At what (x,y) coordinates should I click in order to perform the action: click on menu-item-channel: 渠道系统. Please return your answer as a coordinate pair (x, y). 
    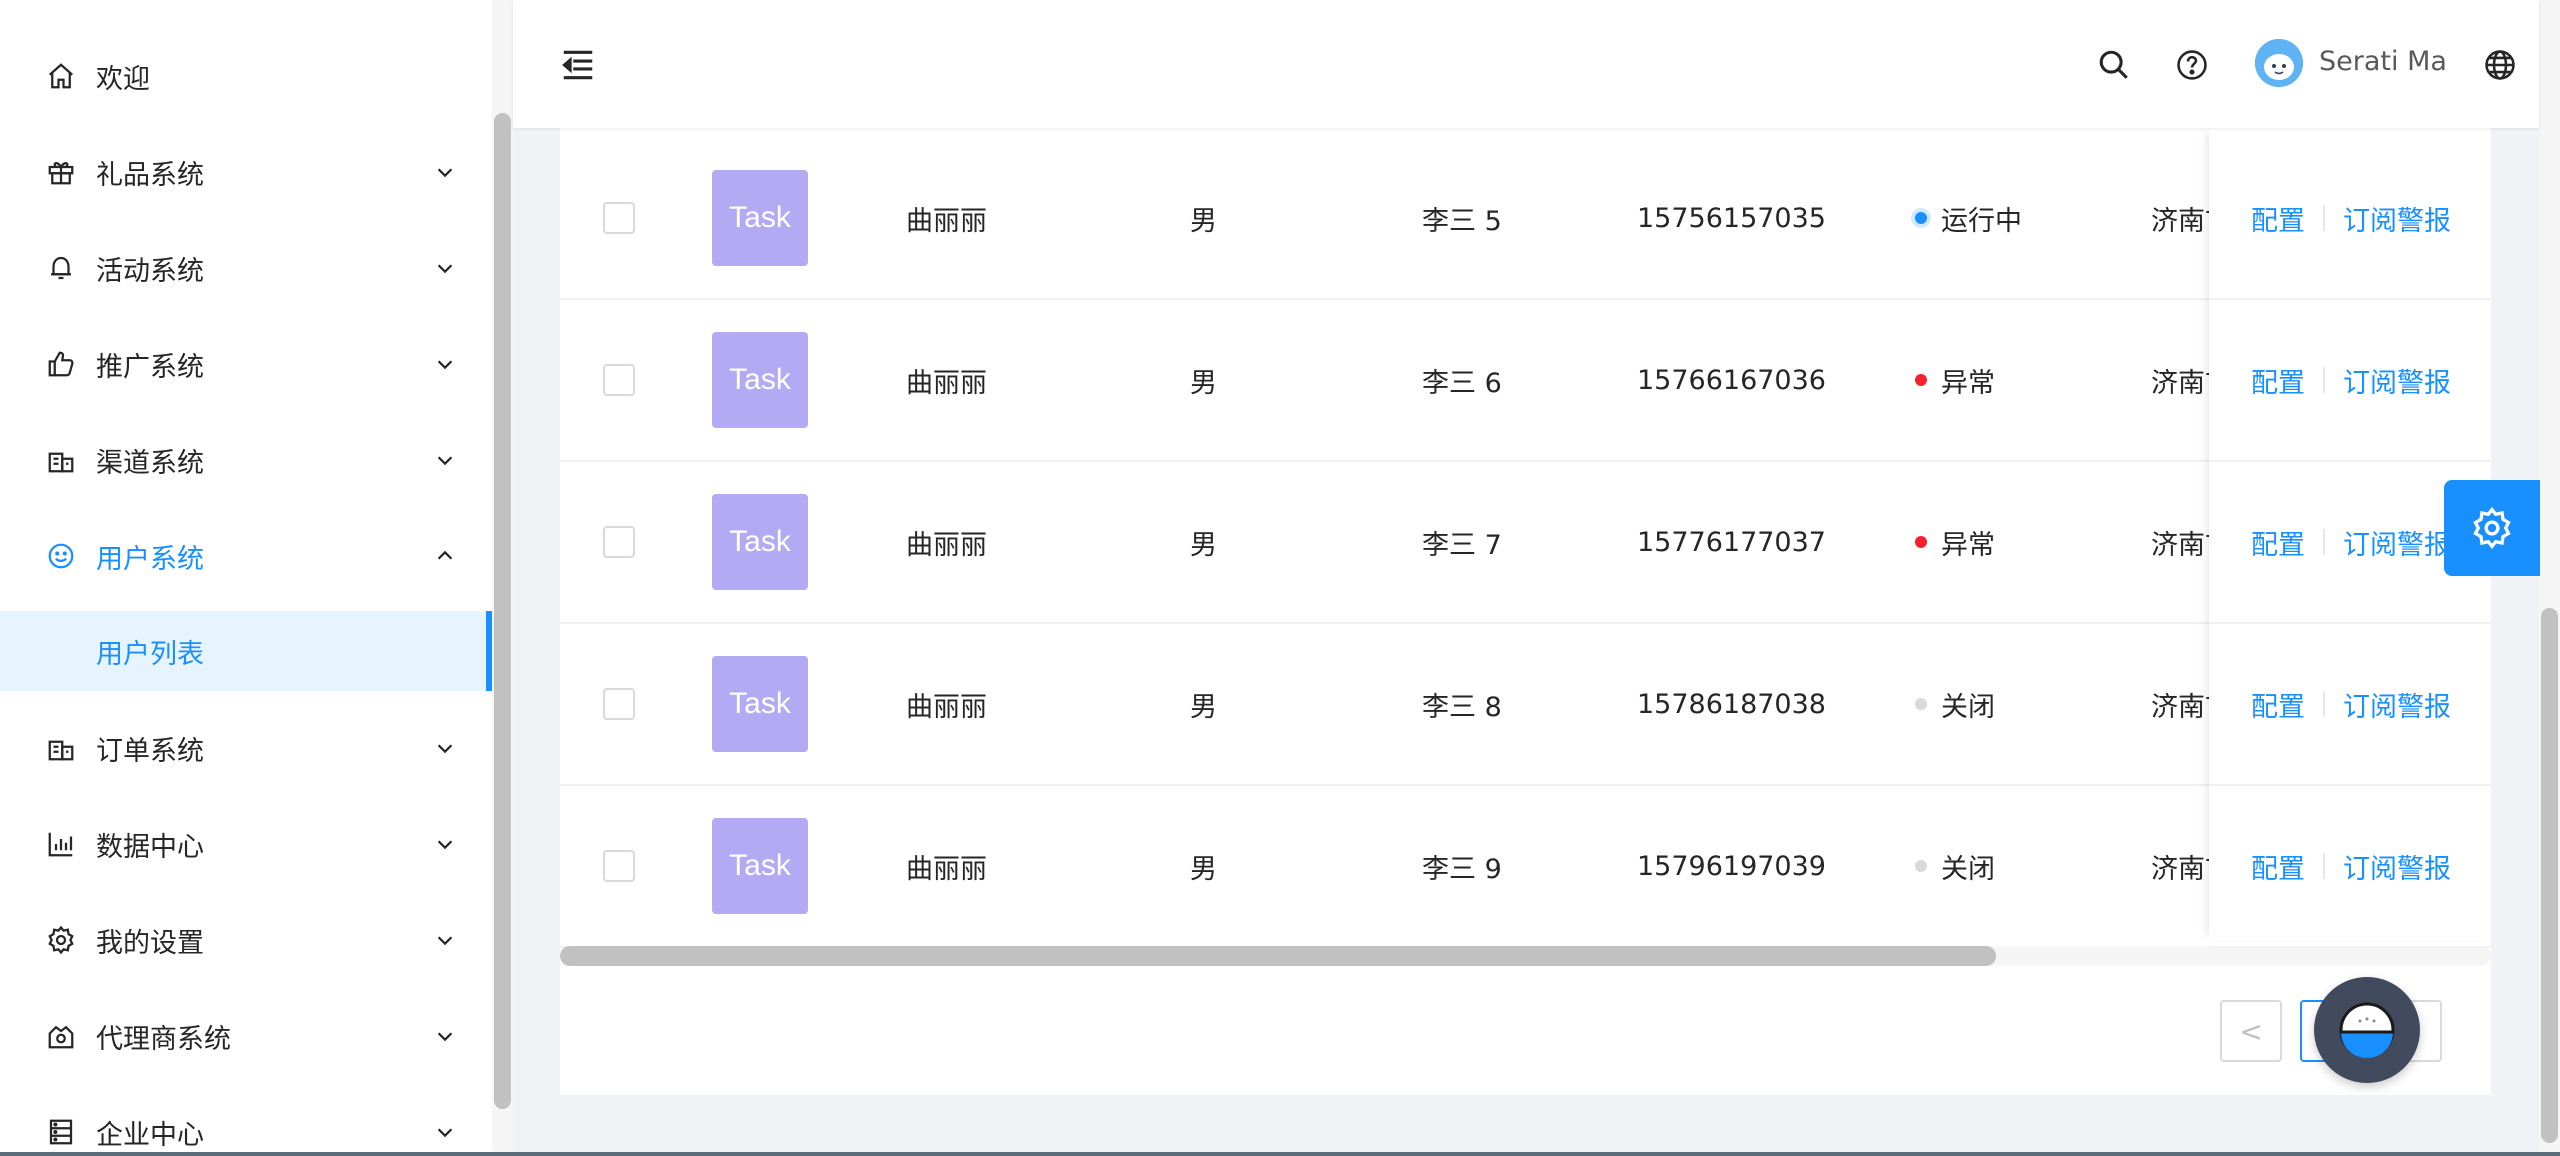
    Looking at the image, I should click on (246, 460).